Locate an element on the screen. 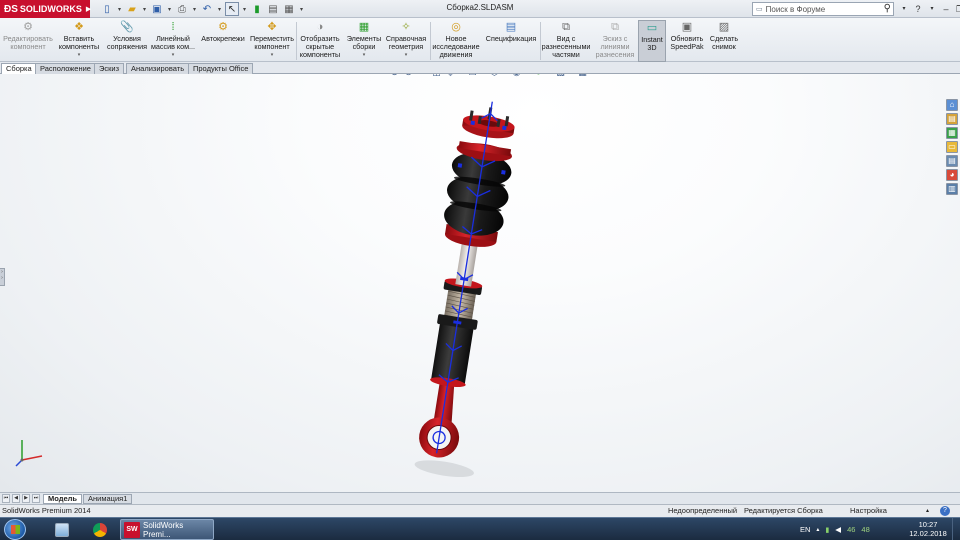 The height and width of the screenshot is (540, 960). smart-fasteners-button: ⚙ Автокрепежи is located at coordinates (223, 41).